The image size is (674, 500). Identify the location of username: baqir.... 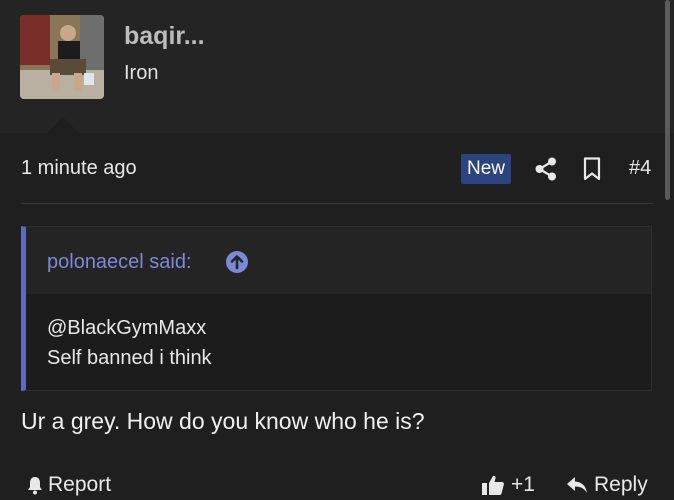
(164, 36).